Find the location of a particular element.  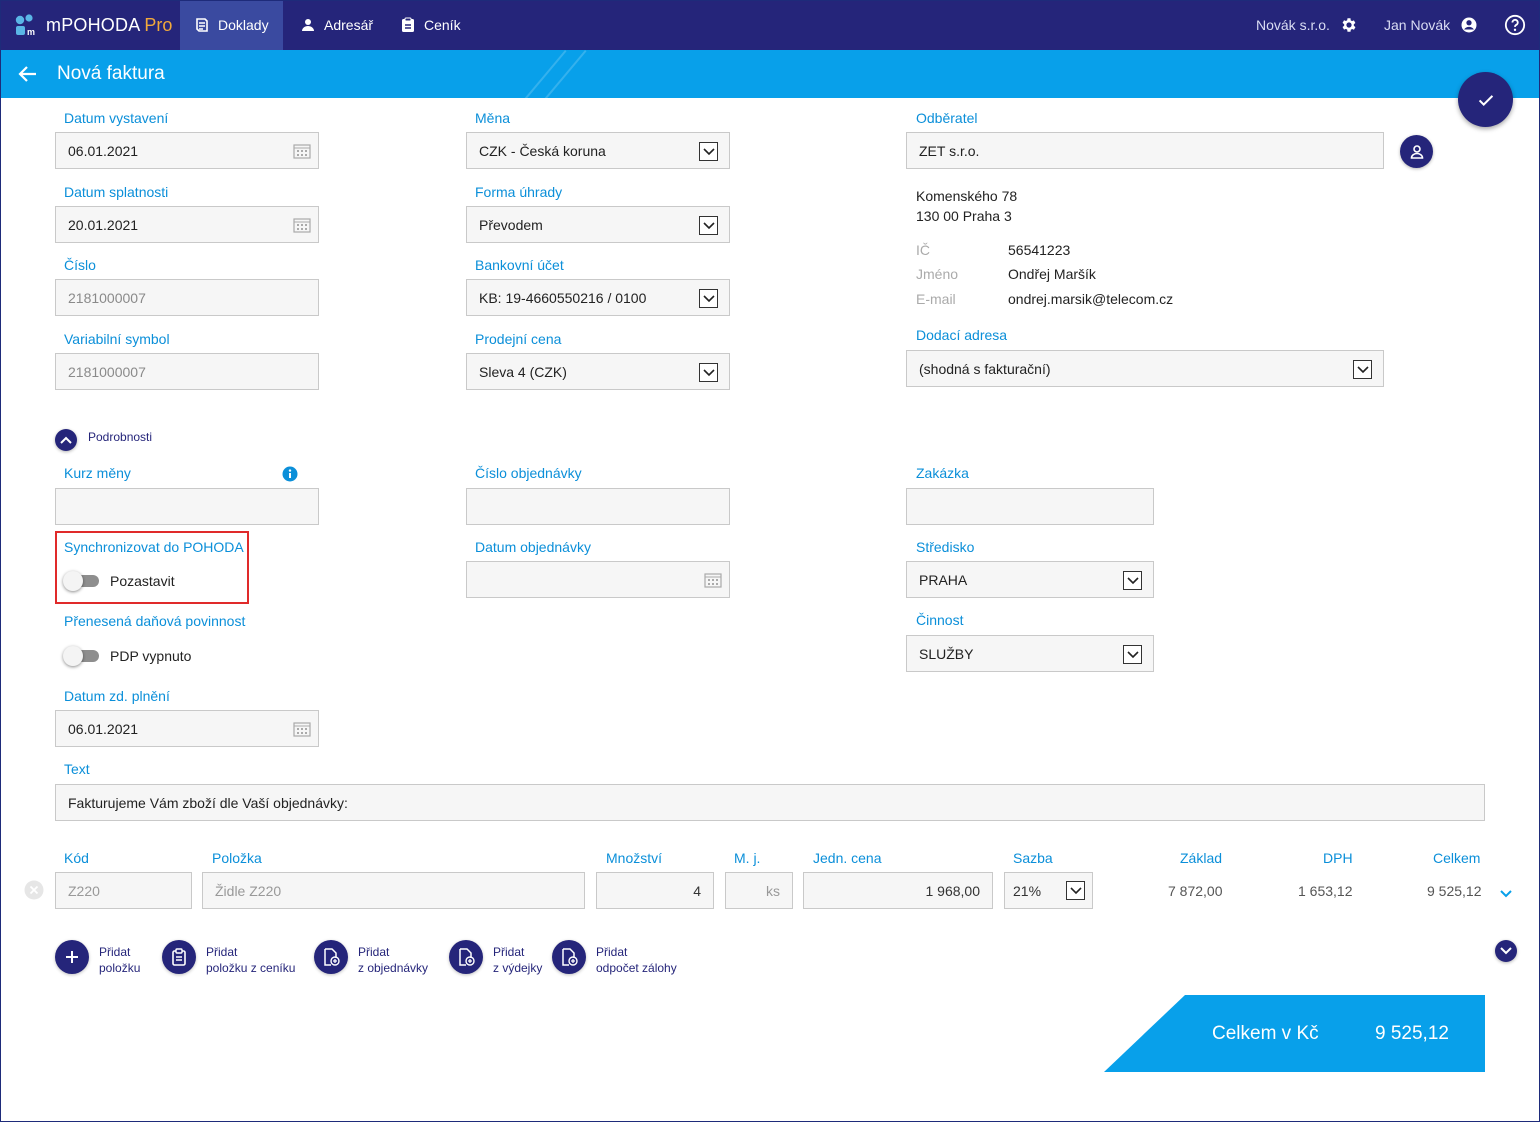

row-sazba-select: 21% is located at coordinates (1048, 890).